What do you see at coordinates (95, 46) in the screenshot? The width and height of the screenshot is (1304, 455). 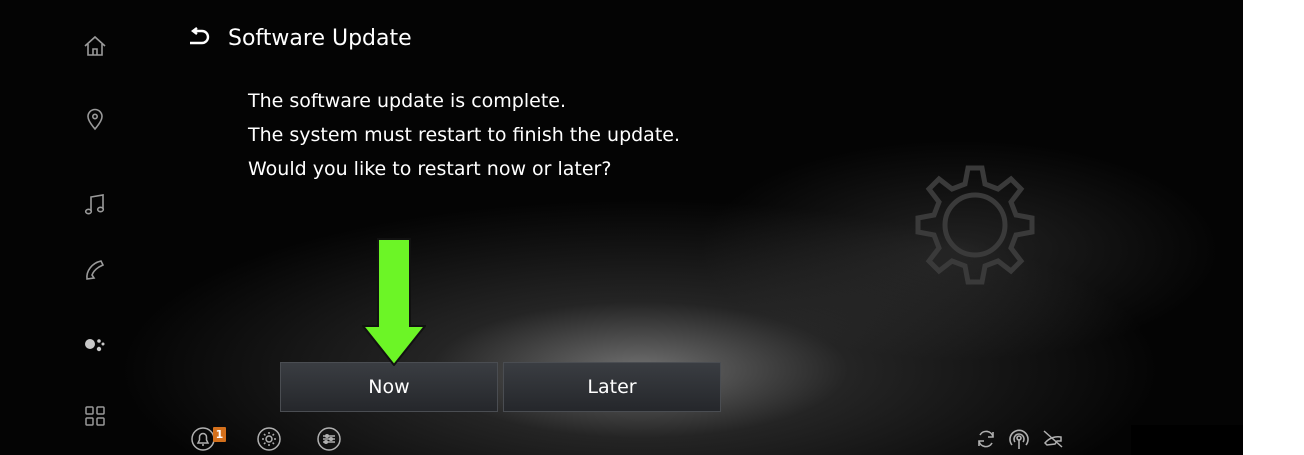 I see `home-icon` at bounding box center [95, 46].